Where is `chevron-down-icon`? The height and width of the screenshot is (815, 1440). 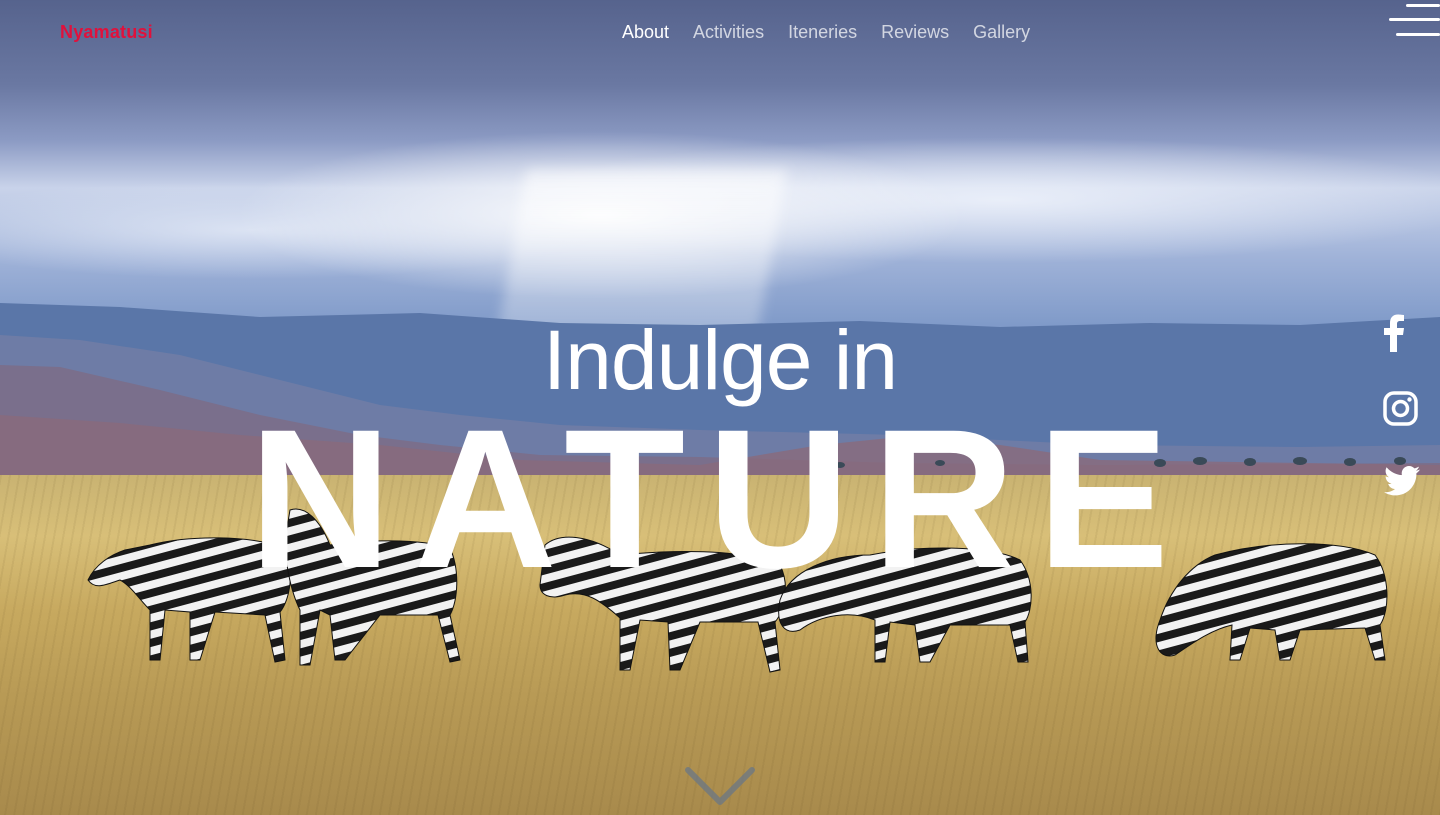 chevron-down-icon is located at coordinates (720, 787).